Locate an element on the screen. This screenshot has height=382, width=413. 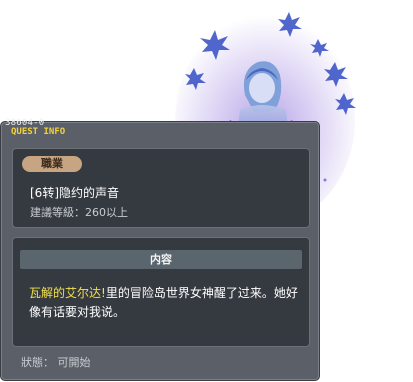
job-tag-badge: 職業 is located at coordinates (52, 164).